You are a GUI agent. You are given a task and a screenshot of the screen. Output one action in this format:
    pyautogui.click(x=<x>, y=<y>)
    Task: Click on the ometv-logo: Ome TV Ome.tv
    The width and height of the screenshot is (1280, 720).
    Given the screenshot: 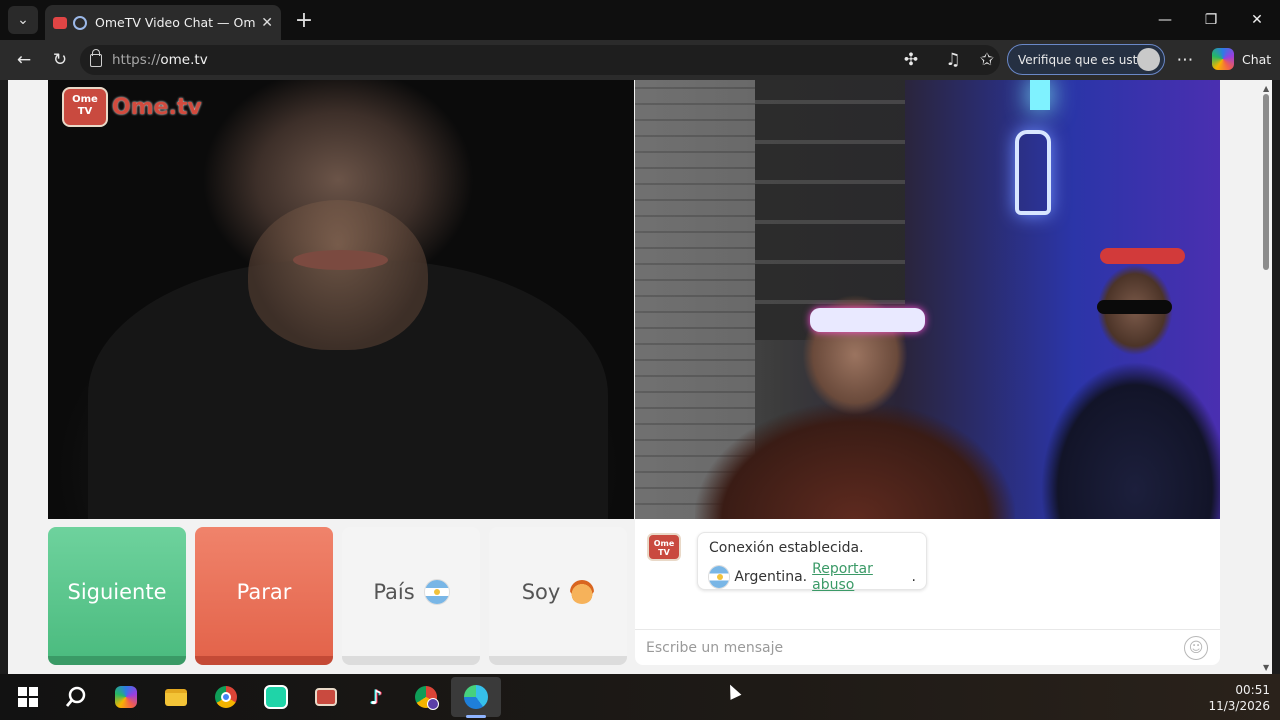 What is the action you would take?
    pyautogui.click(x=132, y=107)
    